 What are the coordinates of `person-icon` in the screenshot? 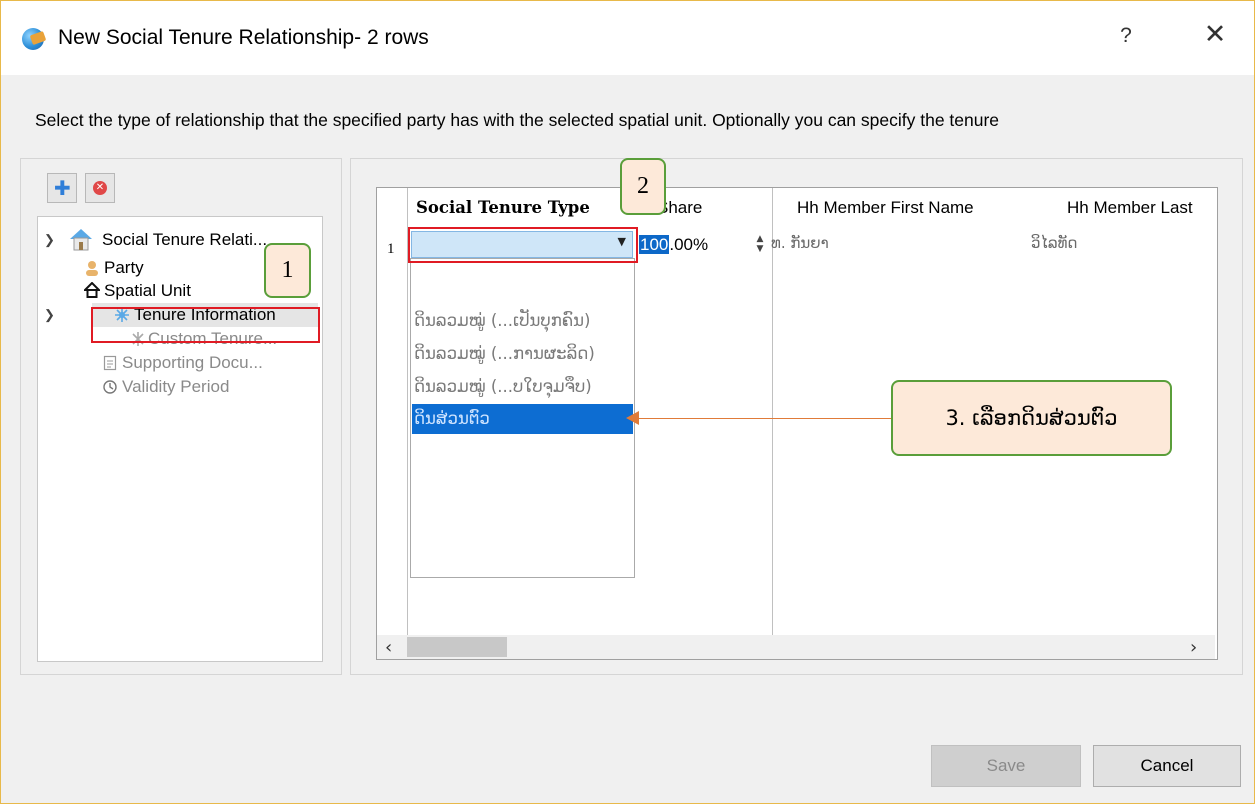 It's located at (92, 268).